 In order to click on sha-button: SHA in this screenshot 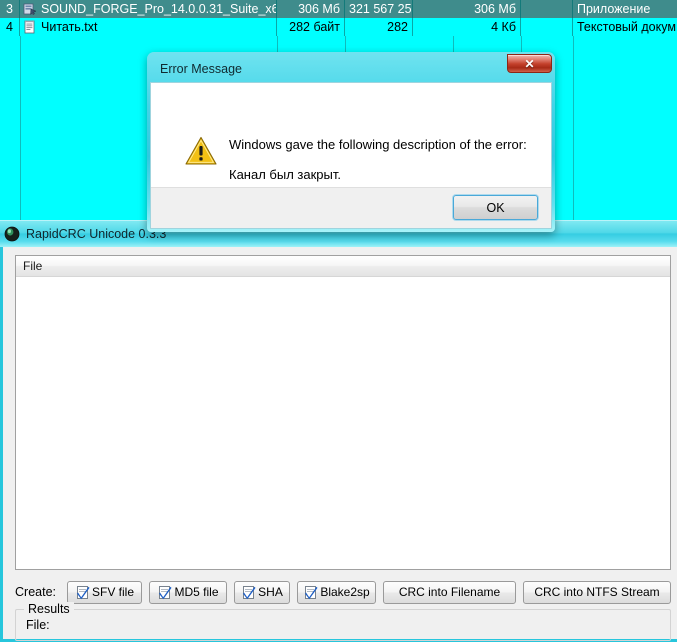, I will do `click(262, 592)`.